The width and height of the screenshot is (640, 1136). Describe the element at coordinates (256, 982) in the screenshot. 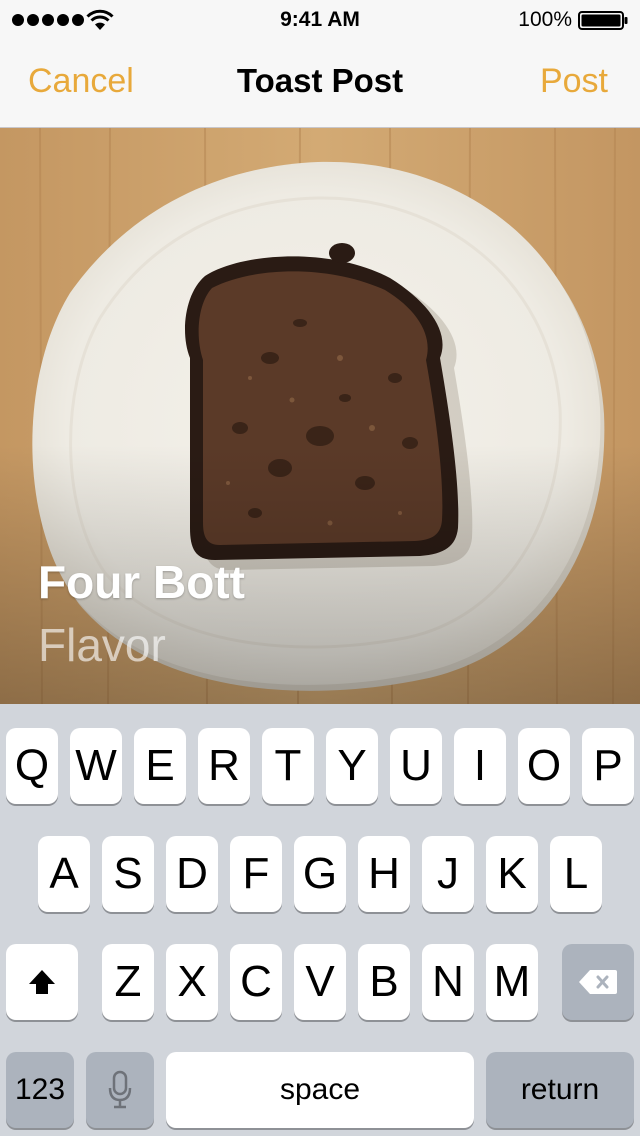

I see `key-c: C` at that location.